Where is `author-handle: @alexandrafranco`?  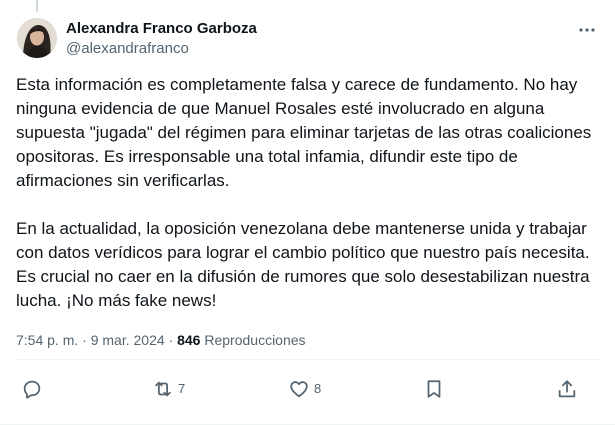 author-handle: @alexandrafranco is located at coordinates (320, 49).